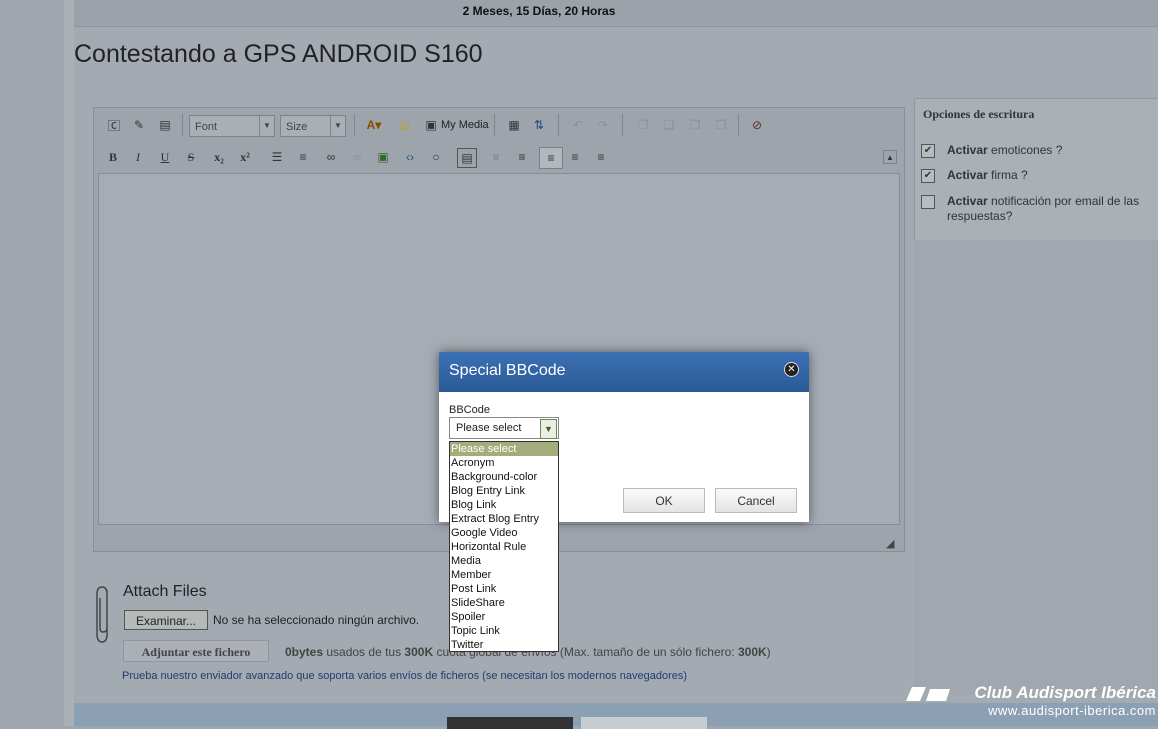 This screenshot has height=729, width=1158. I want to click on unlink-icon: ∞, so click(357, 157).